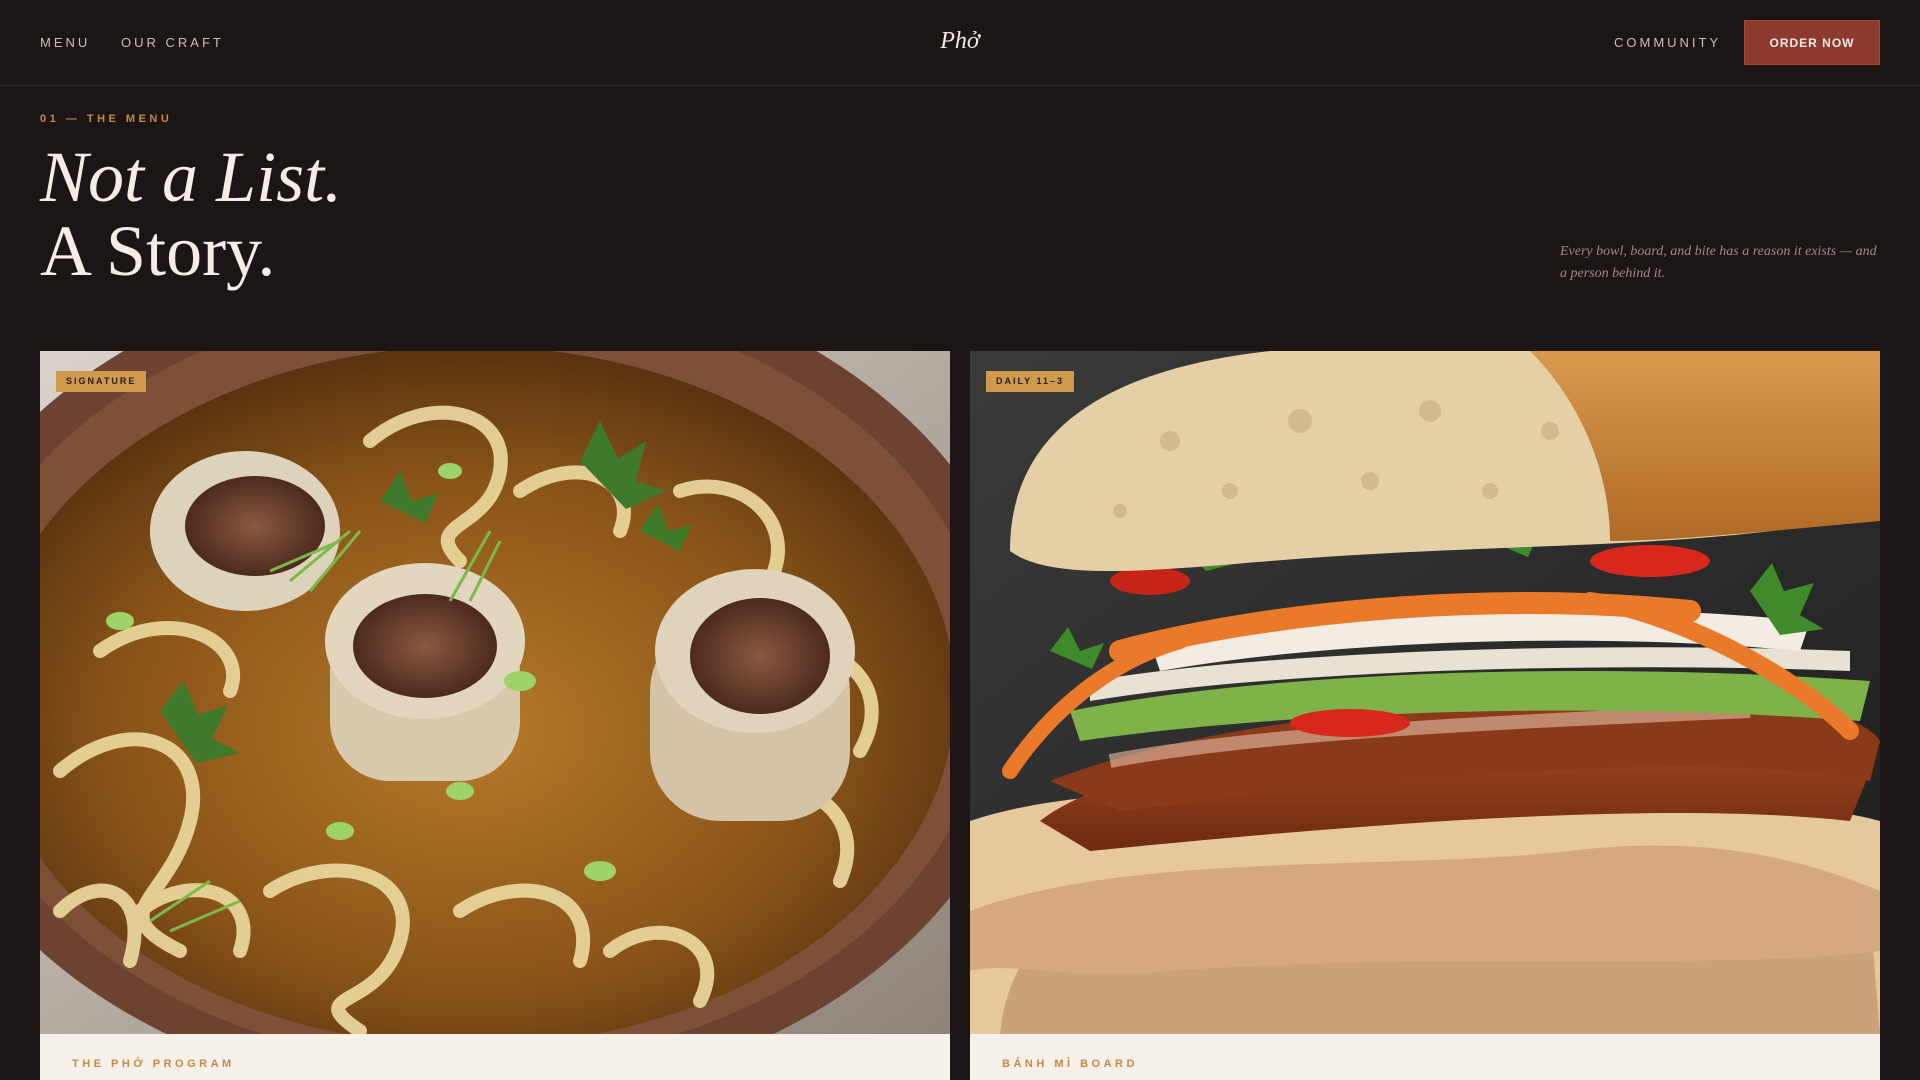 Image resolution: width=1920 pixels, height=1080 pixels. What do you see at coordinates (1667, 42) in the screenshot?
I see `nav-link-community: COMMUNITY` at bounding box center [1667, 42].